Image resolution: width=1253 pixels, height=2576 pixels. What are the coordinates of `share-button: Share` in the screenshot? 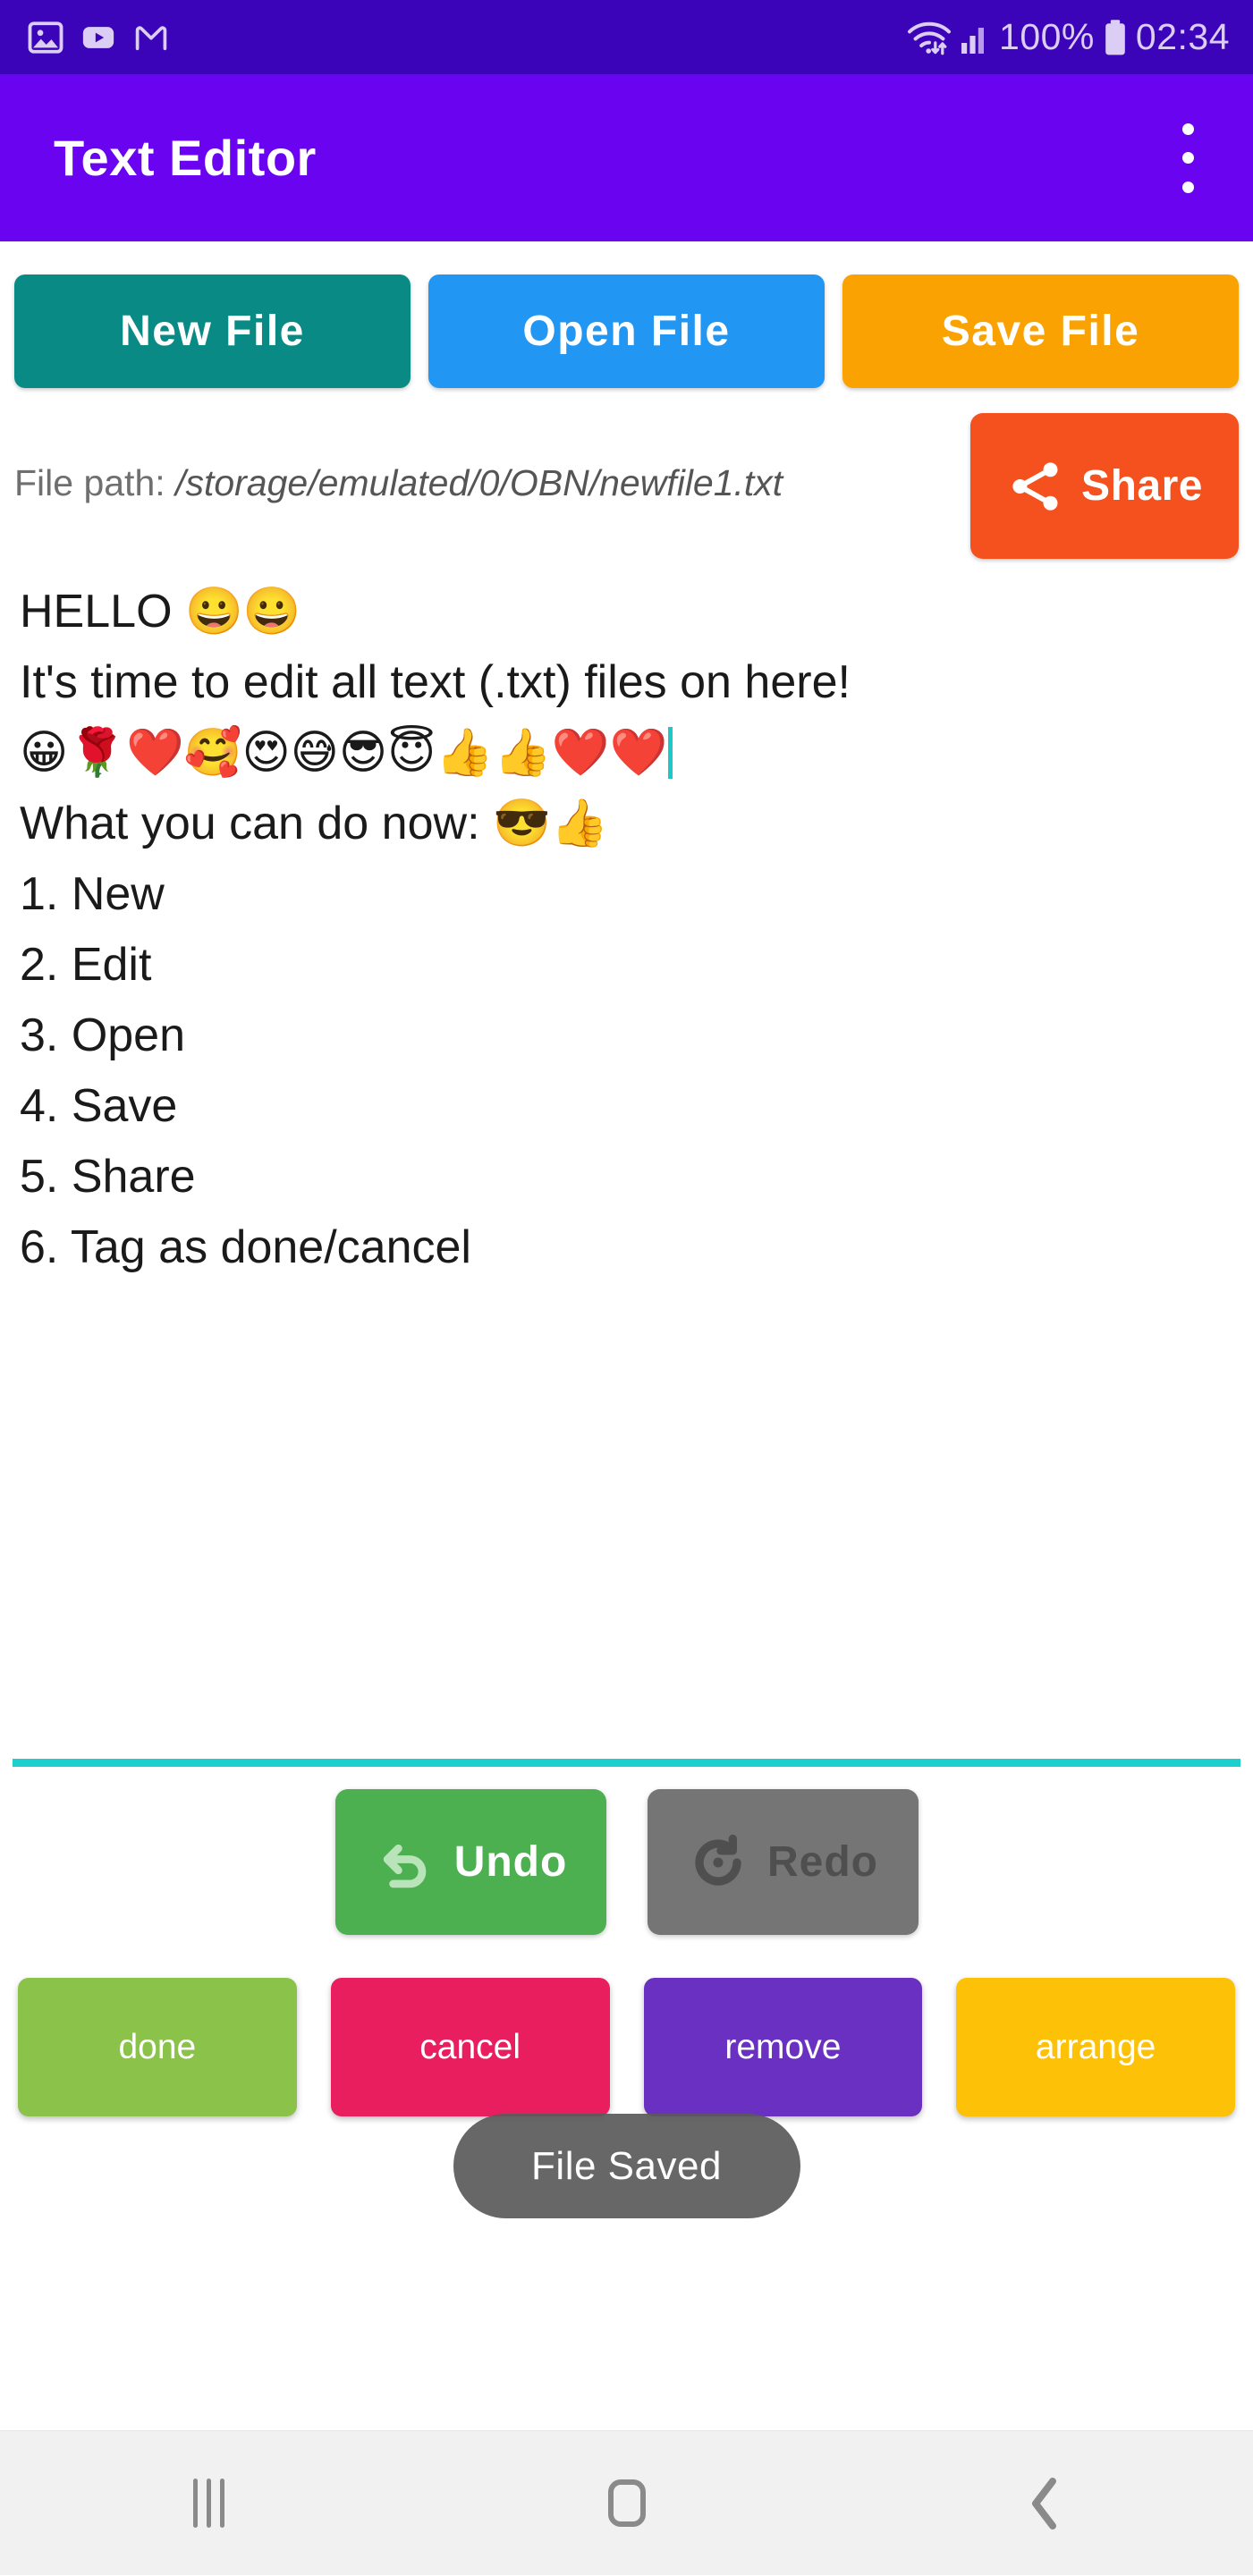 It's located at (1104, 486).